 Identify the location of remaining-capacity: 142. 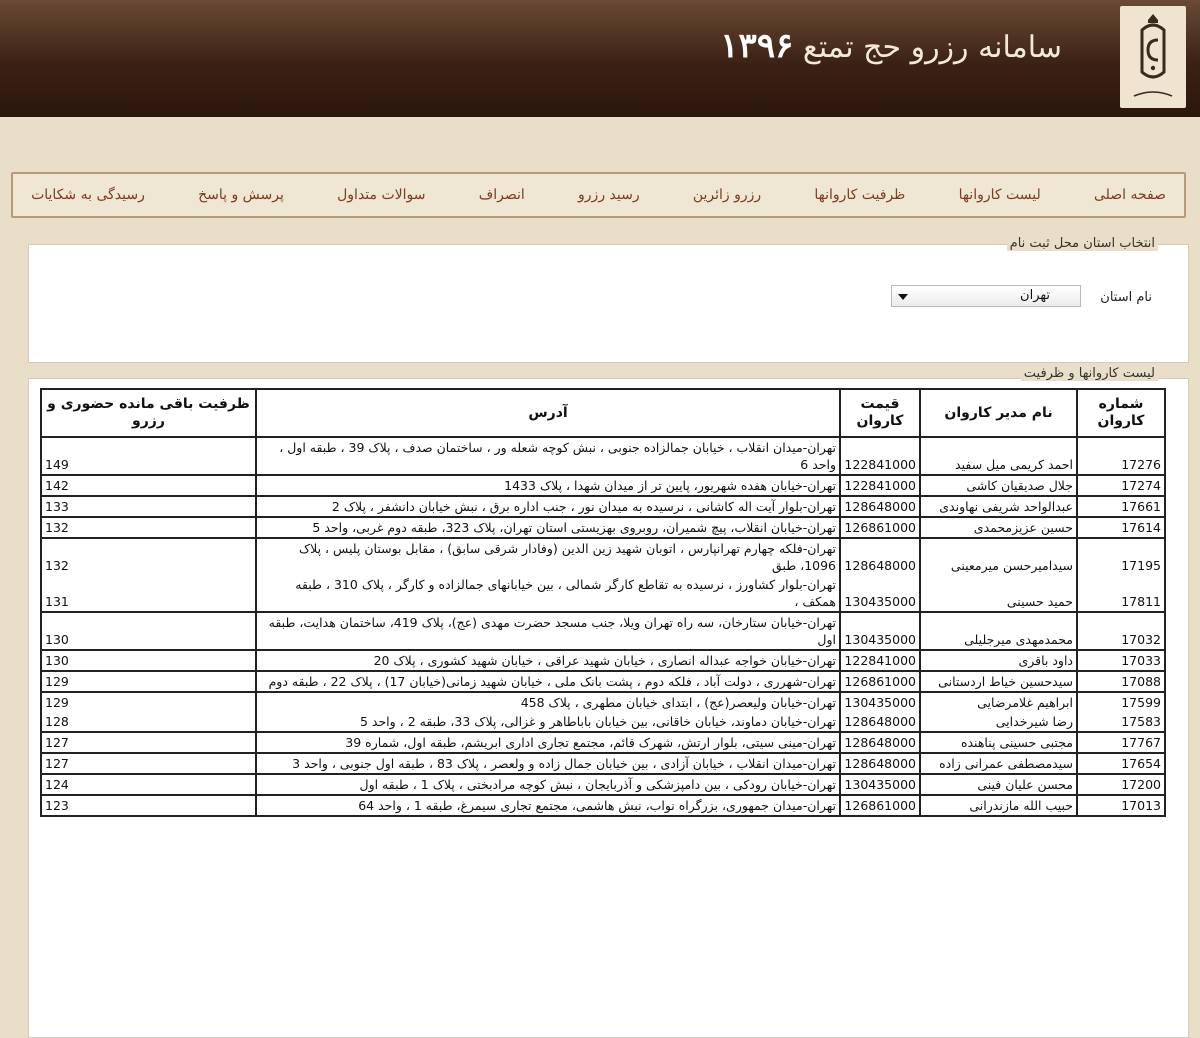
(148, 486).